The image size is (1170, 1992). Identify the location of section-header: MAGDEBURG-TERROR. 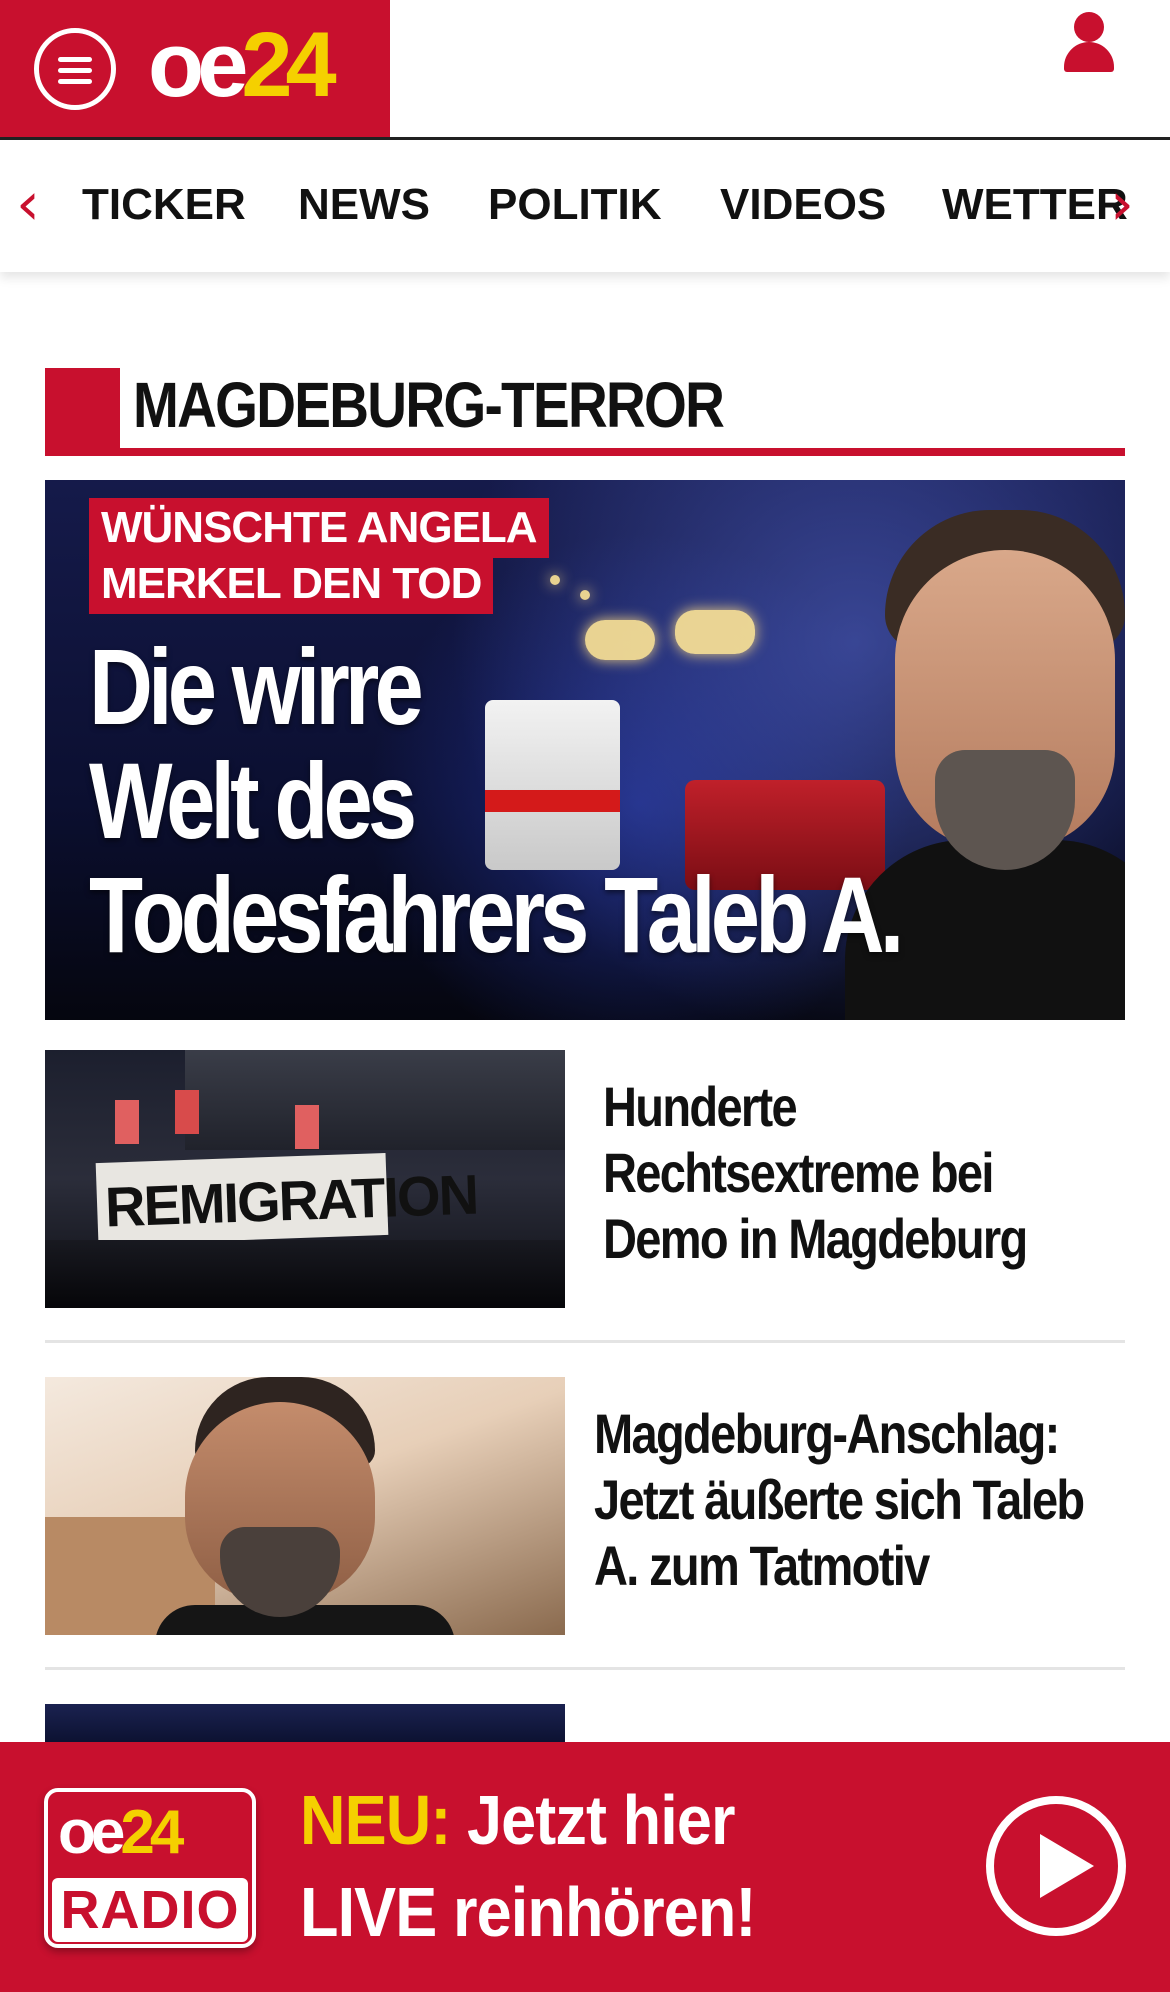
(585, 412).